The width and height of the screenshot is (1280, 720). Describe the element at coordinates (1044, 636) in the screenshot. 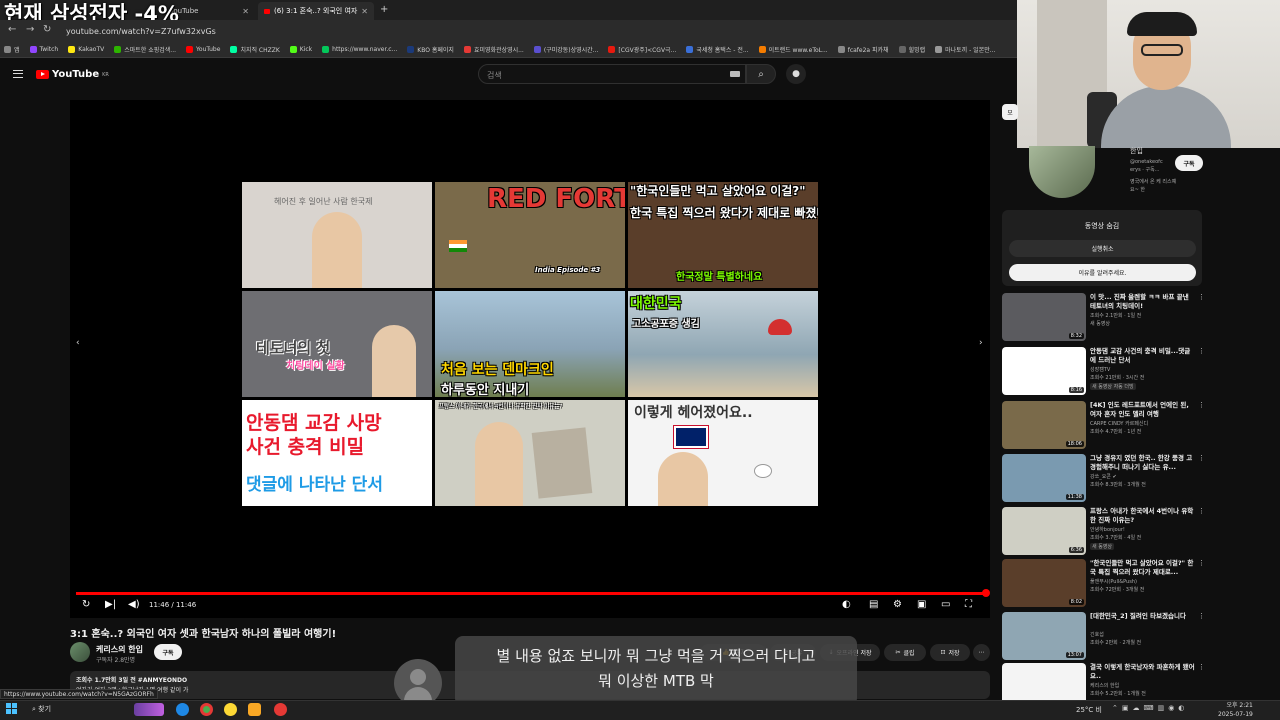

I see `rec-thumbnail: 13:07` at that location.